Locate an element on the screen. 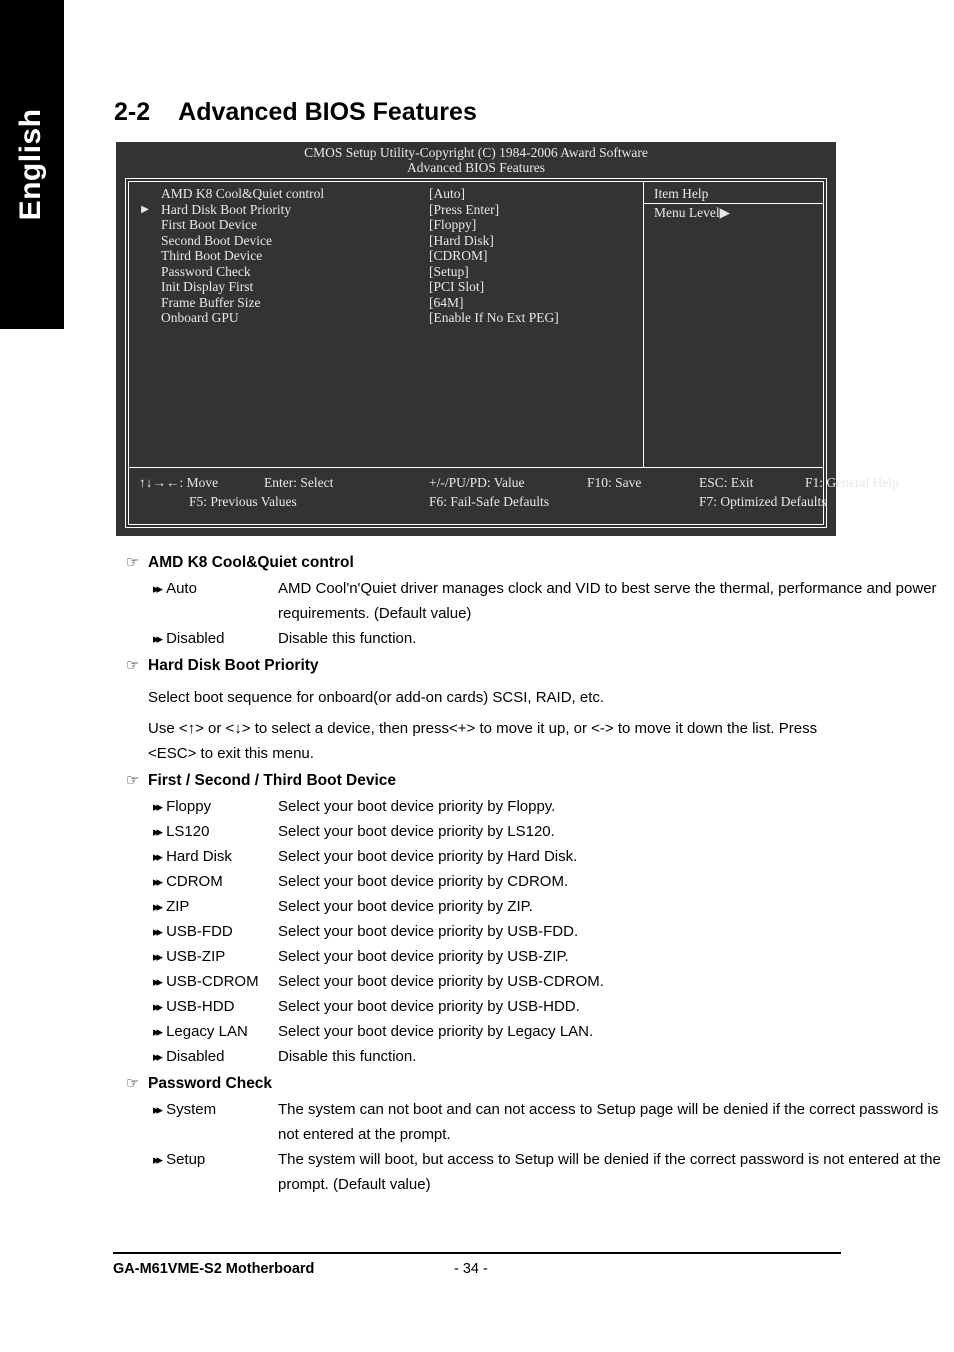  option-name: ▸▸ USB-ZIP is located at coordinates (189, 956).